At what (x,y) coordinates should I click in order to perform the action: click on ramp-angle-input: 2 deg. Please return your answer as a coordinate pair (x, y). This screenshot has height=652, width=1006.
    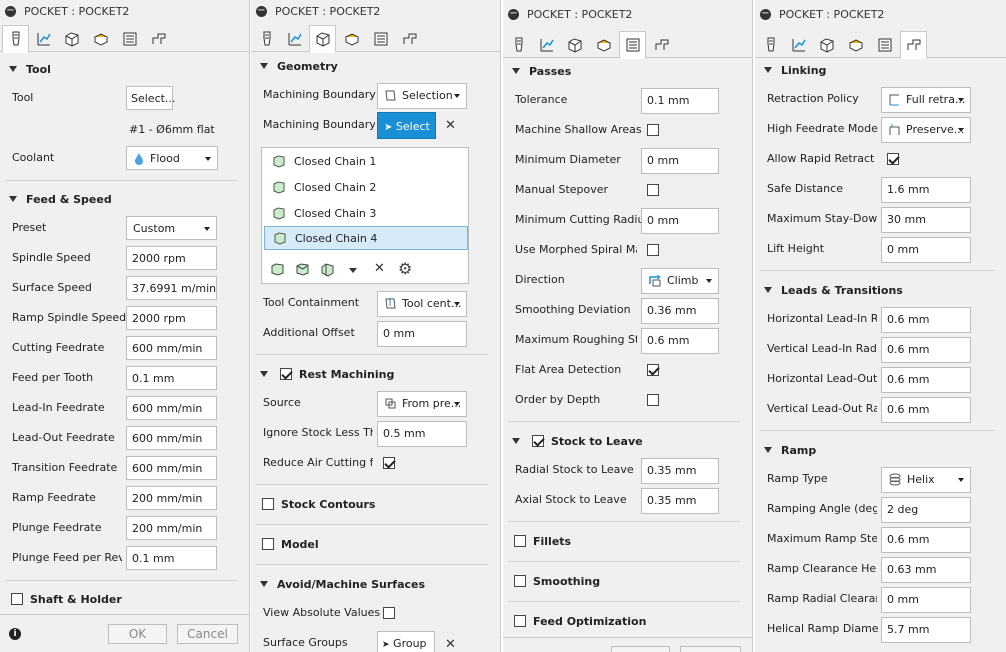
    Looking at the image, I should click on (926, 510).